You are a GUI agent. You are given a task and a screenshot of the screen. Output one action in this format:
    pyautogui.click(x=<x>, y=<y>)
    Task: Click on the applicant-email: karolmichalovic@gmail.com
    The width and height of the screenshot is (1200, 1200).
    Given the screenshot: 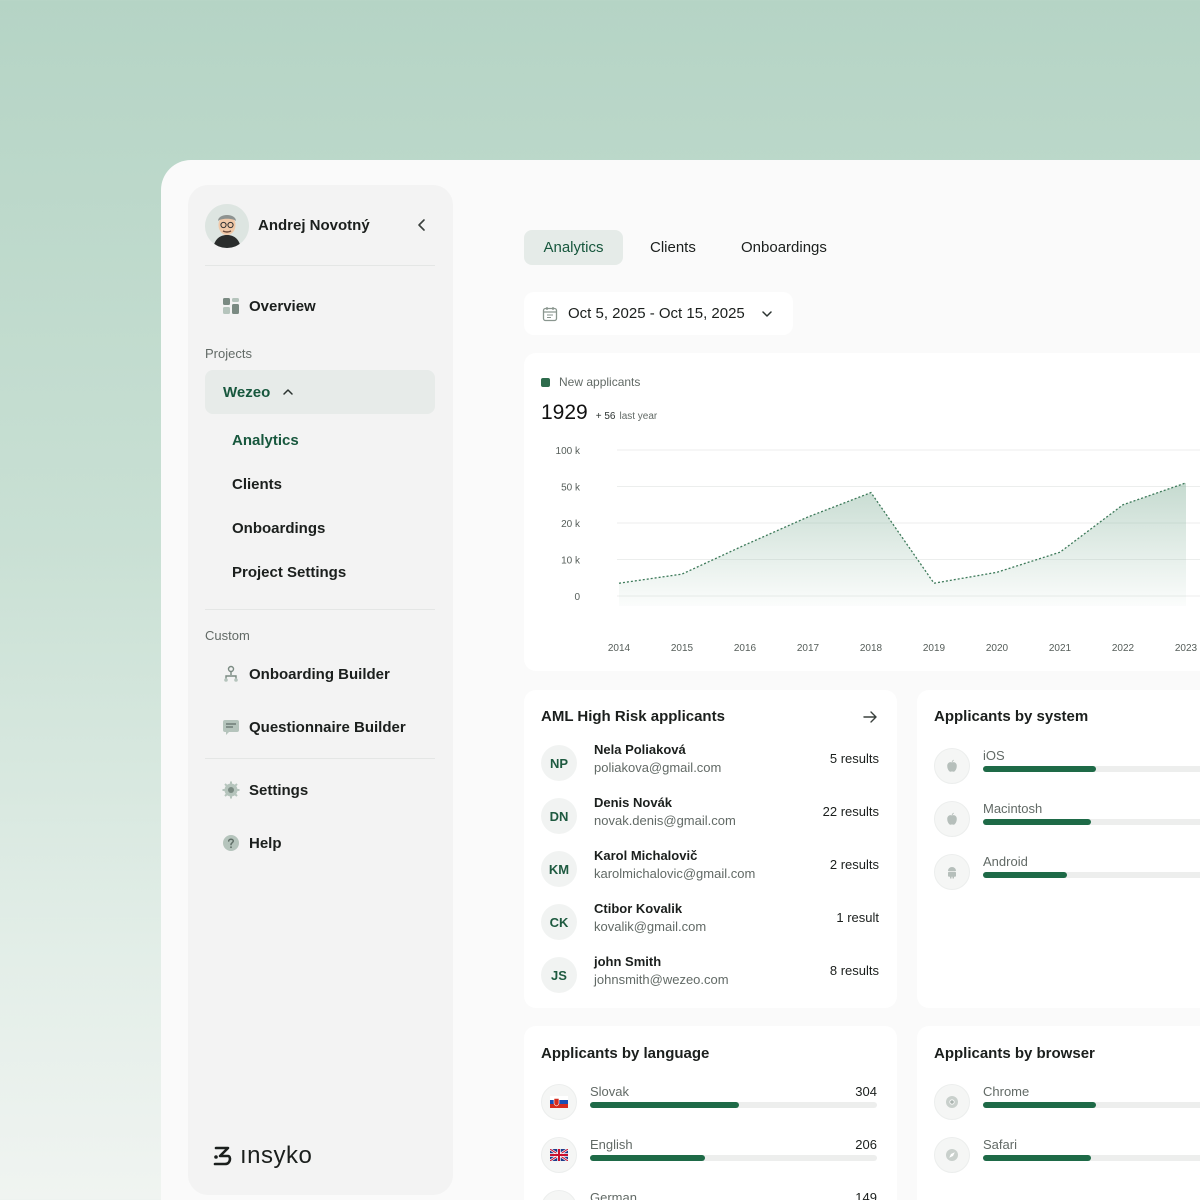 What is the action you would take?
    pyautogui.click(x=675, y=873)
    